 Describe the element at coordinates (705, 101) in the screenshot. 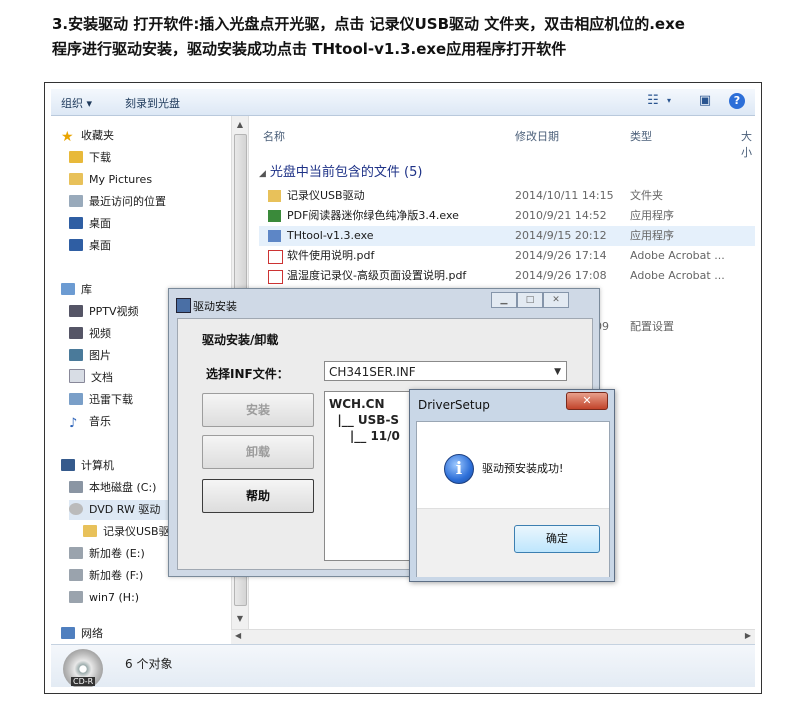

I see `preview-pane-icon: ▣` at that location.